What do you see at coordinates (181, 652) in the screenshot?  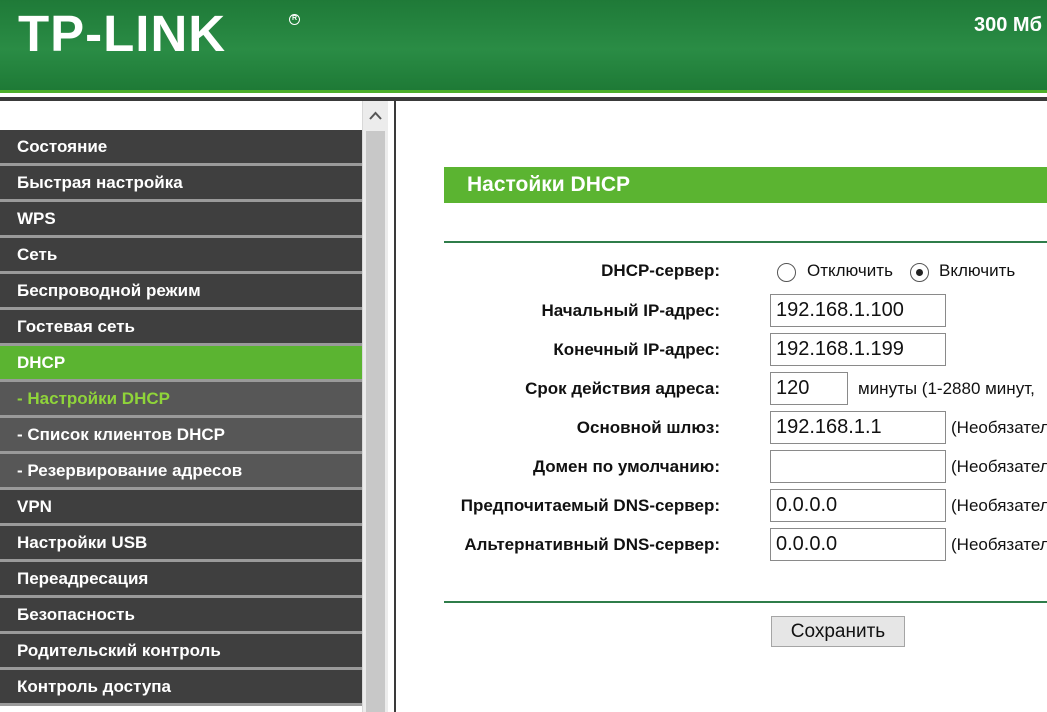 I see `sidebar-item-parental-control: Родительский контроль` at bounding box center [181, 652].